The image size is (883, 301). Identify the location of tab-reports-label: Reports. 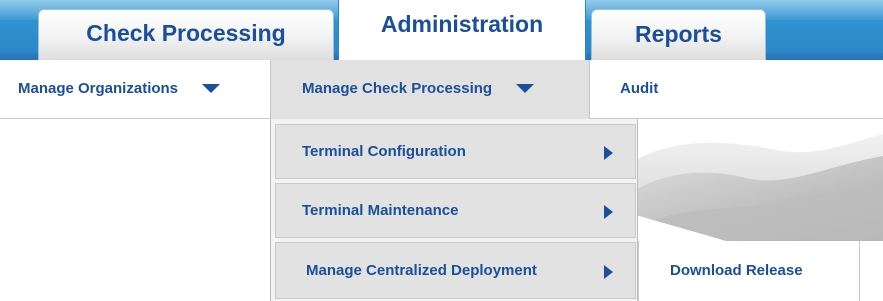
(678, 34).